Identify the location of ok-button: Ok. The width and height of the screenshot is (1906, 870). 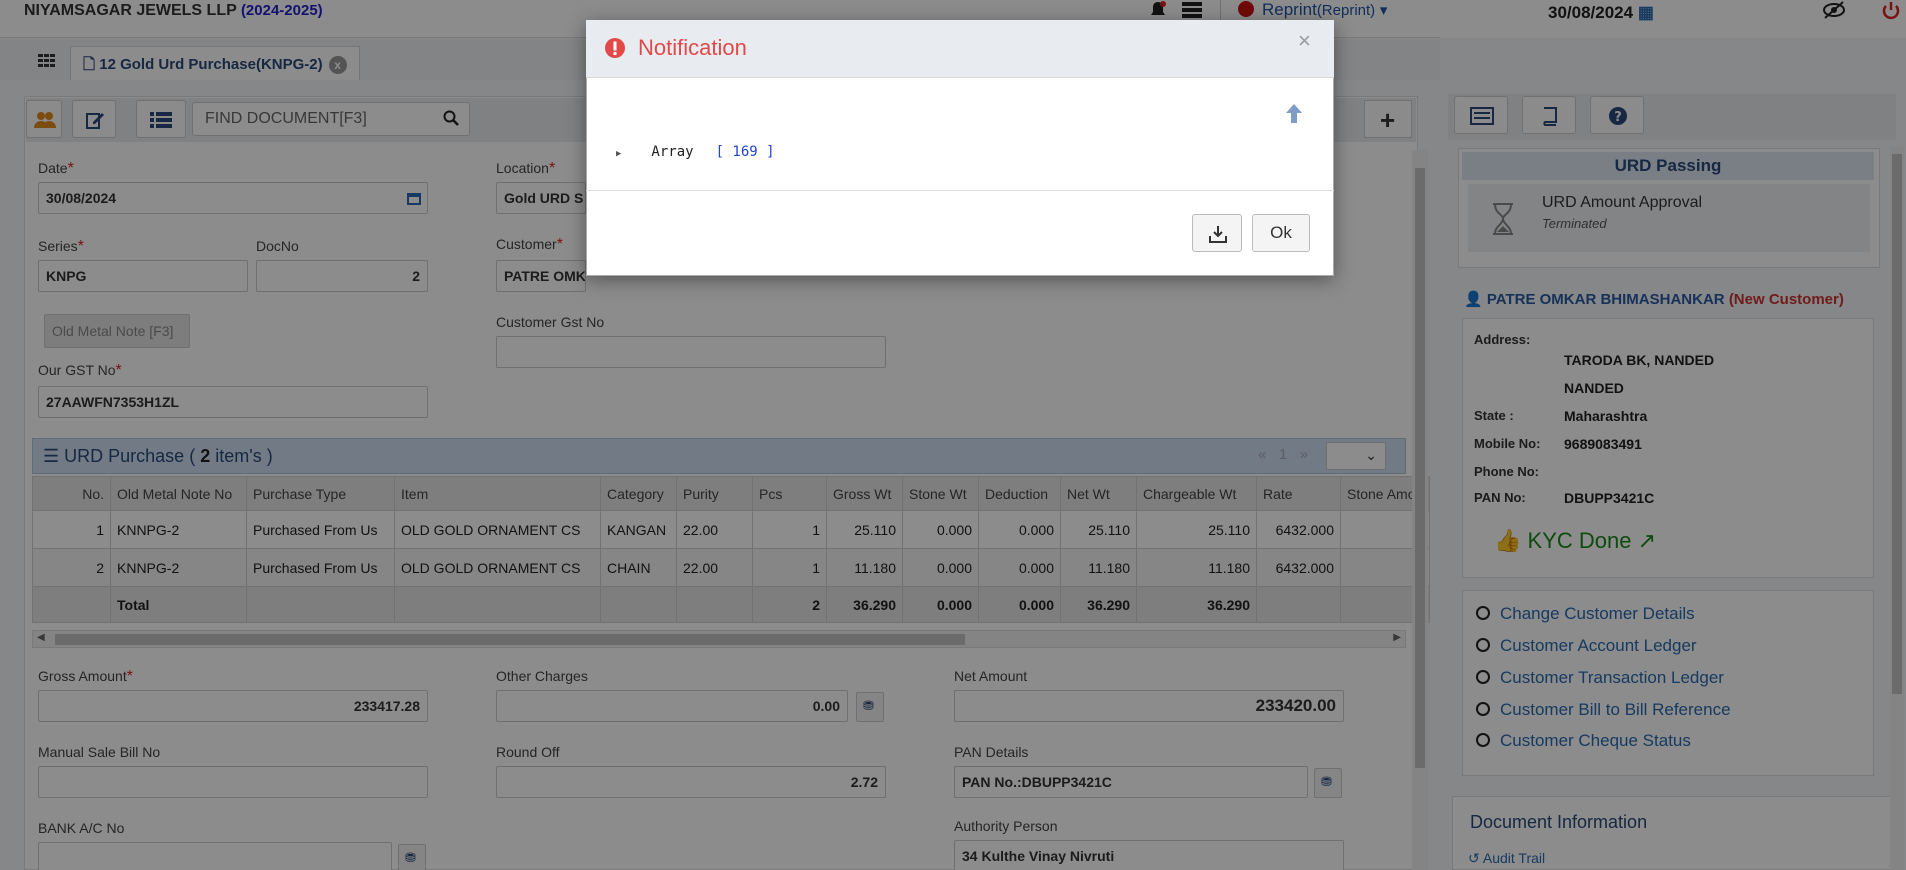
(1281, 233).